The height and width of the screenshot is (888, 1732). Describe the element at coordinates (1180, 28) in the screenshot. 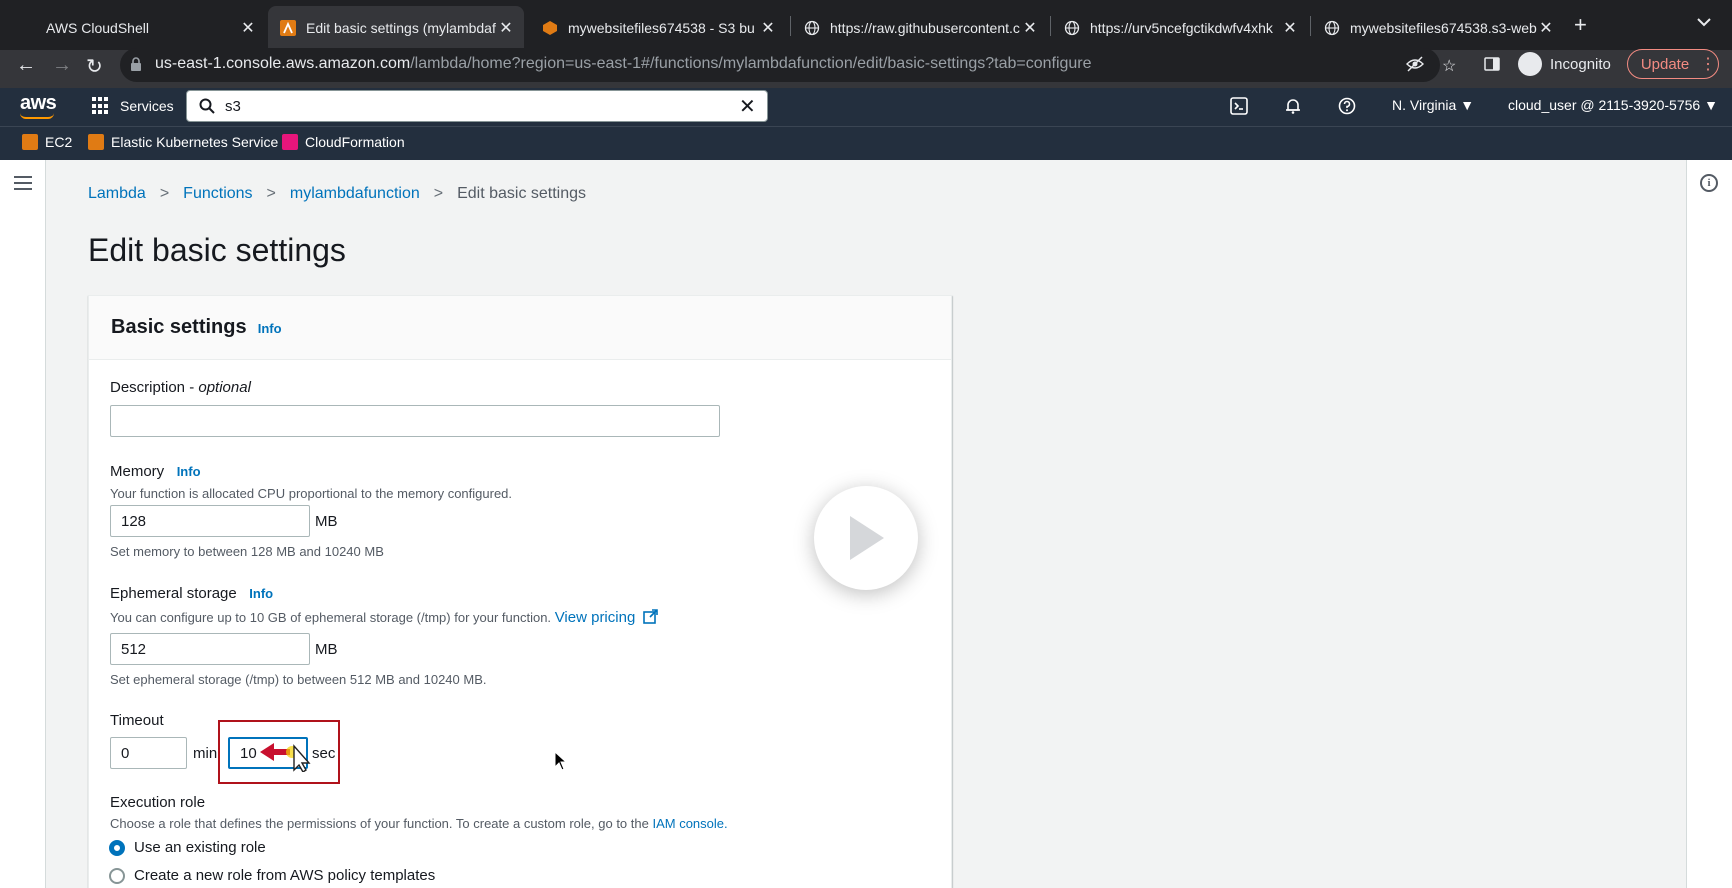

I see `tab-urv5-url: https://urv5ncefgctikdwfv4xhk ✕` at that location.